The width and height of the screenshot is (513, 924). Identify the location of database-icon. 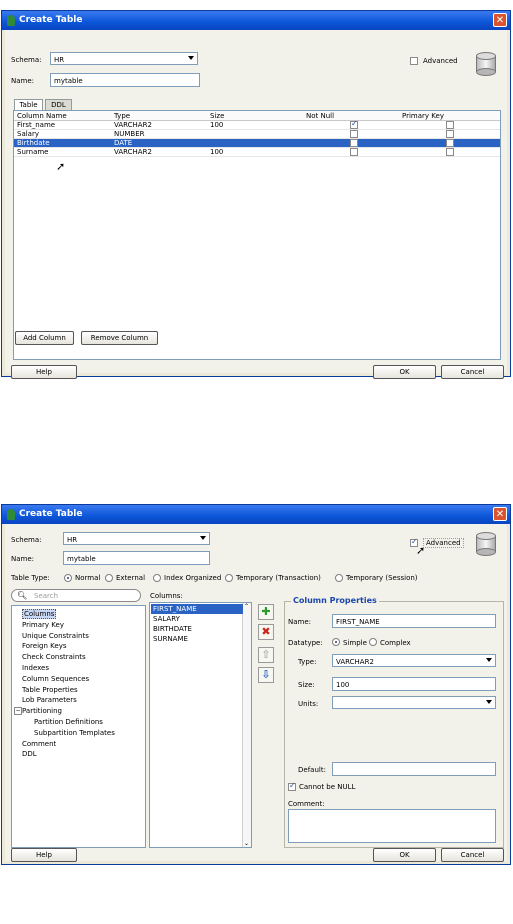
(486, 544).